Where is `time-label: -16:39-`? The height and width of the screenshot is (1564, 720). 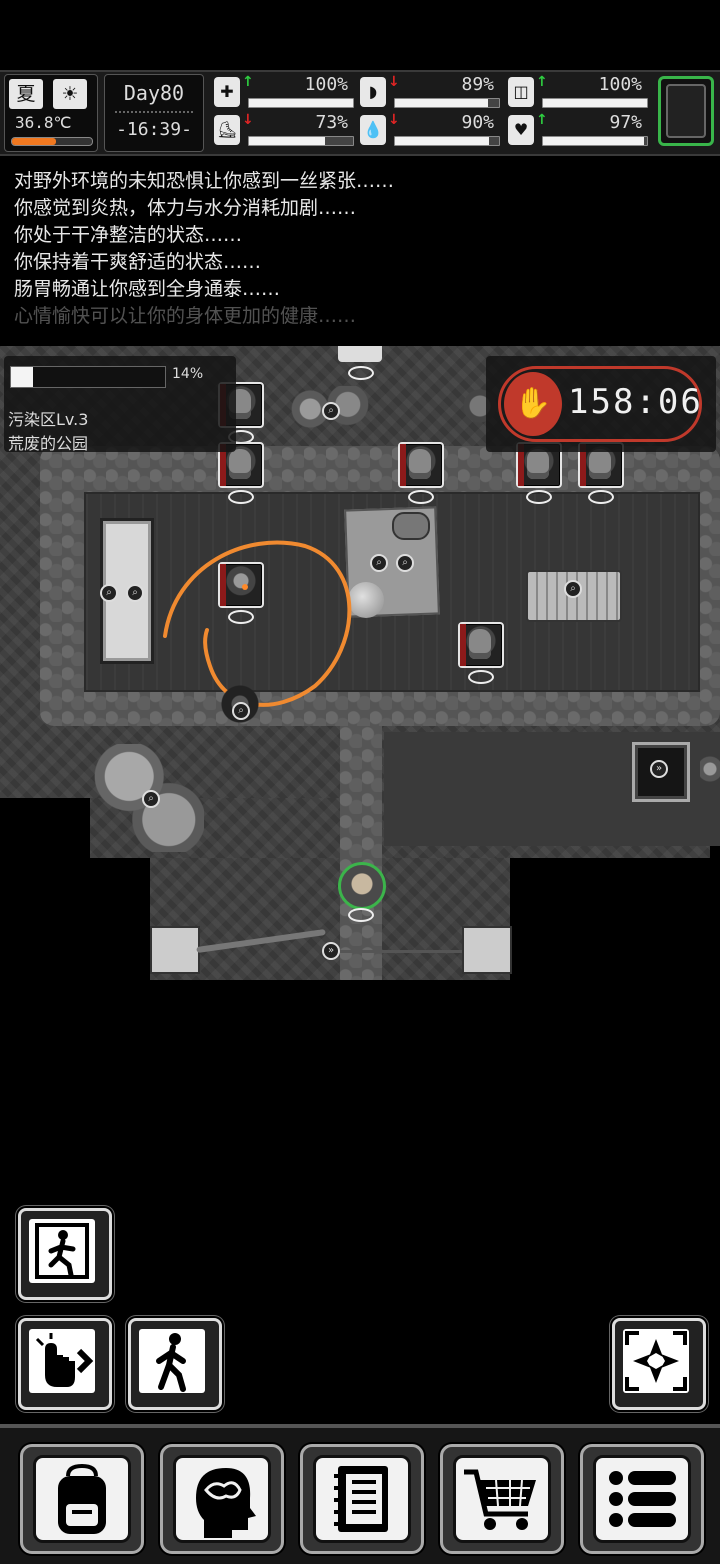
time-label: -16:39- is located at coordinates (154, 129).